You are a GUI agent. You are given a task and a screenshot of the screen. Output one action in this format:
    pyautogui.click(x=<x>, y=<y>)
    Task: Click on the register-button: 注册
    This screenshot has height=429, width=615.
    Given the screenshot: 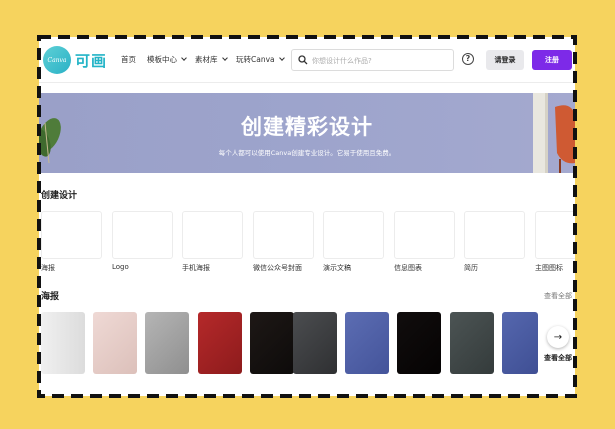 What is the action you would take?
    pyautogui.click(x=552, y=60)
    